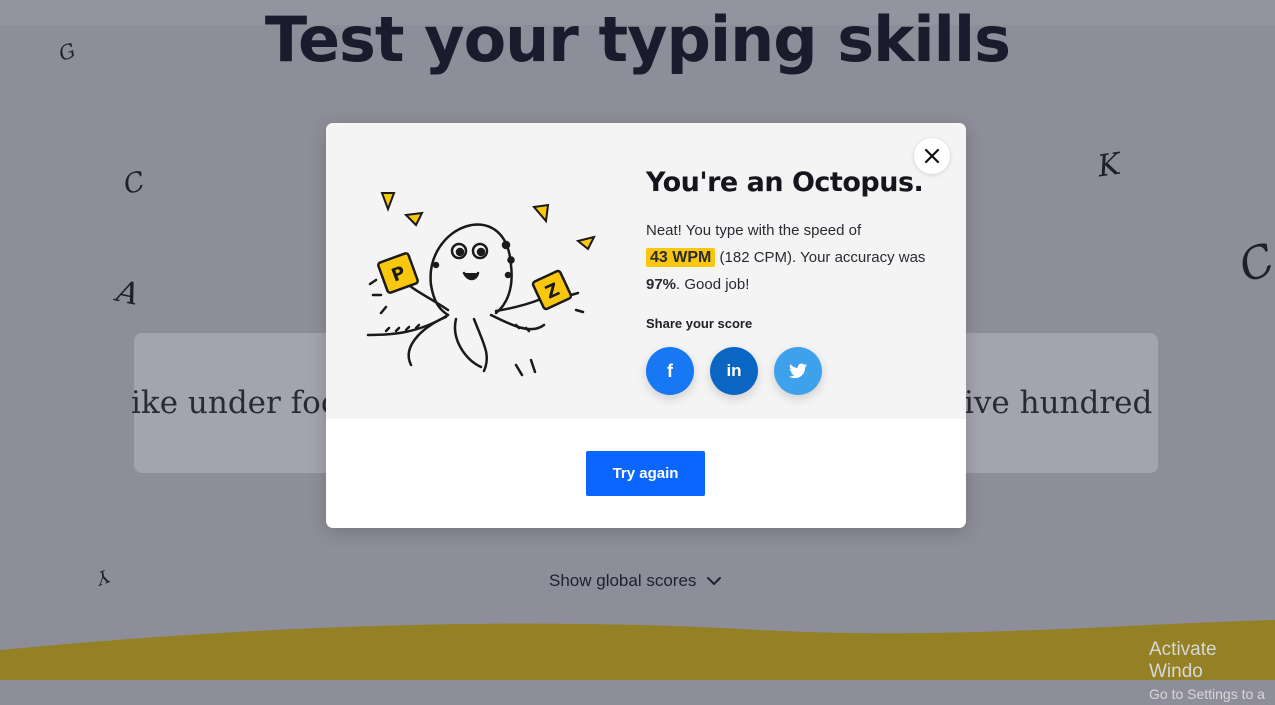  What do you see at coordinates (623, 580) in the screenshot?
I see `show-global-scores-label: Show global scores` at bounding box center [623, 580].